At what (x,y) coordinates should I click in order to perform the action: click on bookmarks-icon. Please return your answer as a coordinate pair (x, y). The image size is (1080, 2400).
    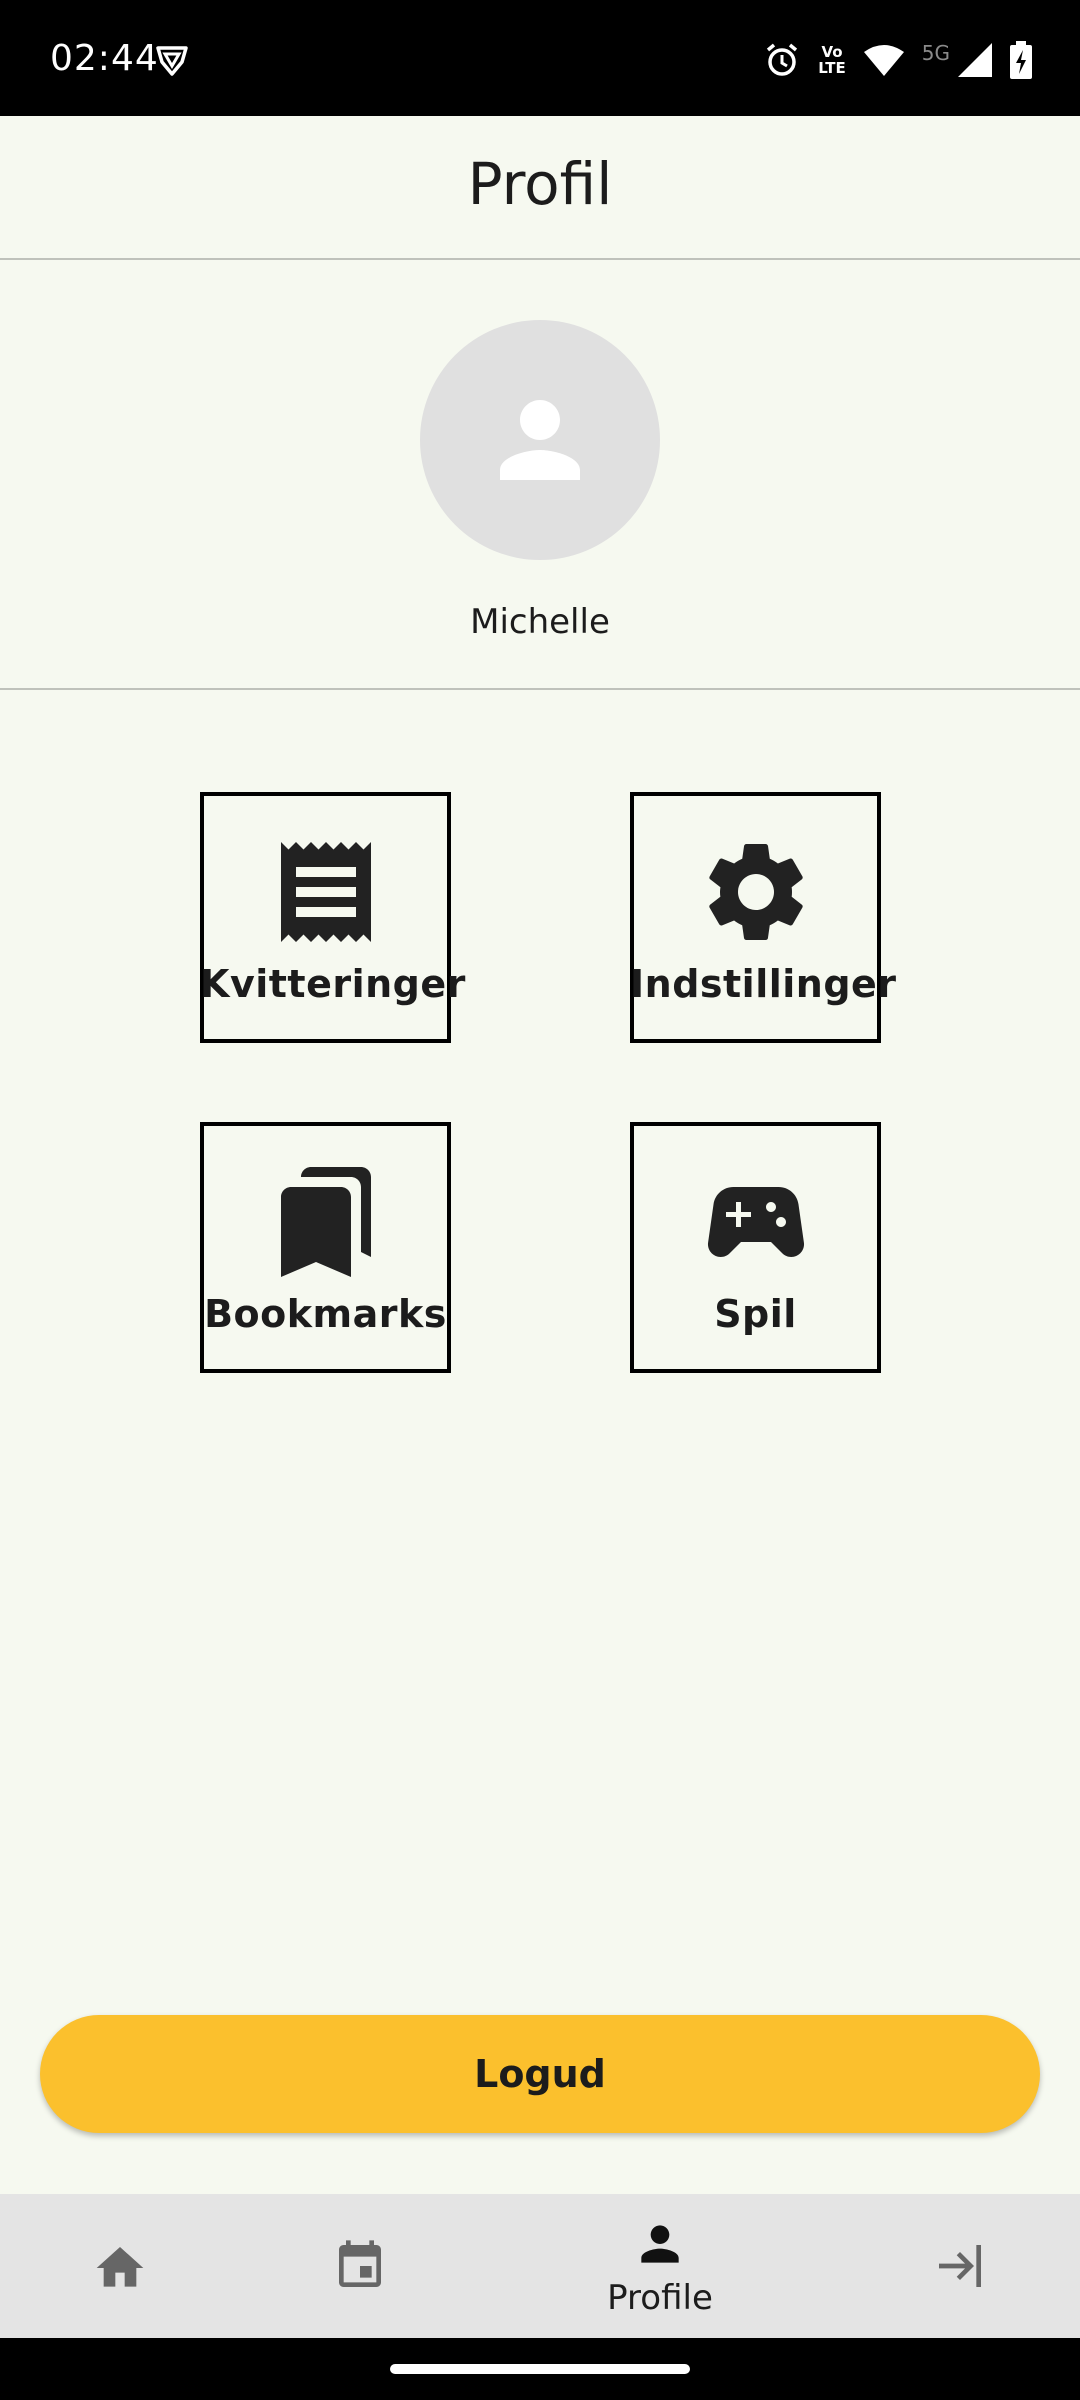
    Looking at the image, I should click on (325, 1222).